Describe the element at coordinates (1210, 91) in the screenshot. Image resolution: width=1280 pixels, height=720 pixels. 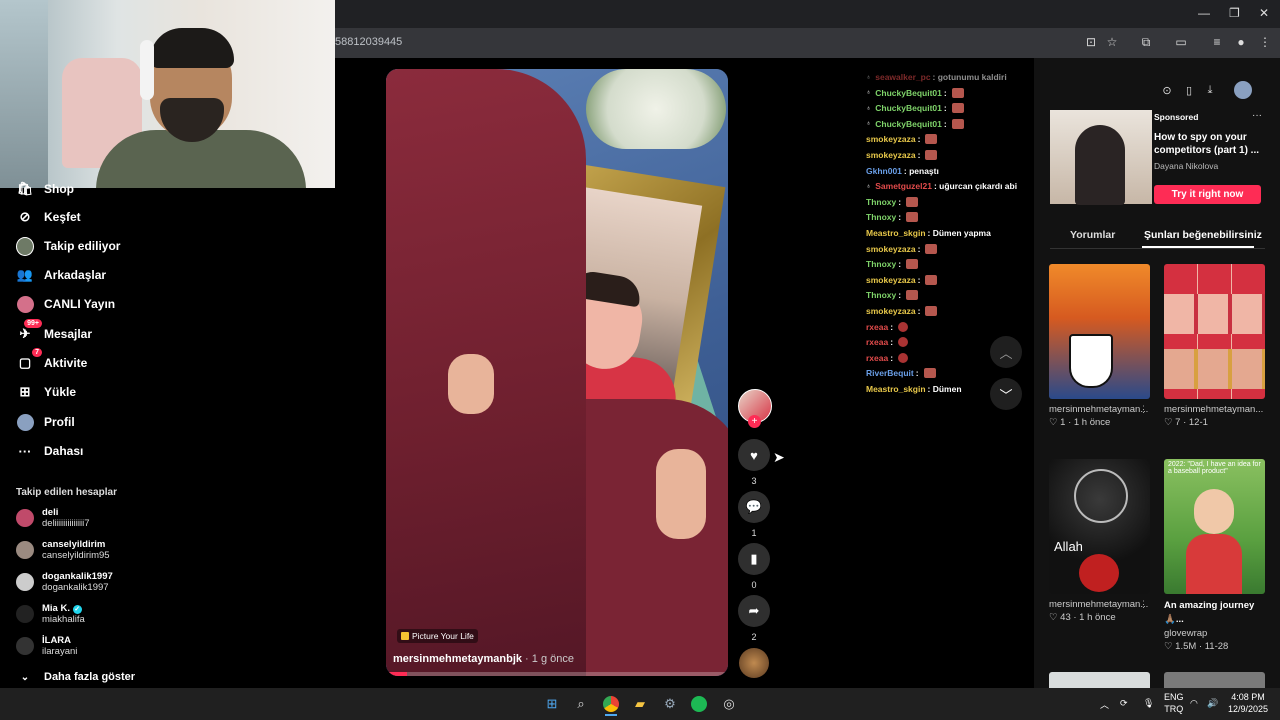
I see `download-icon: ⤓` at that location.